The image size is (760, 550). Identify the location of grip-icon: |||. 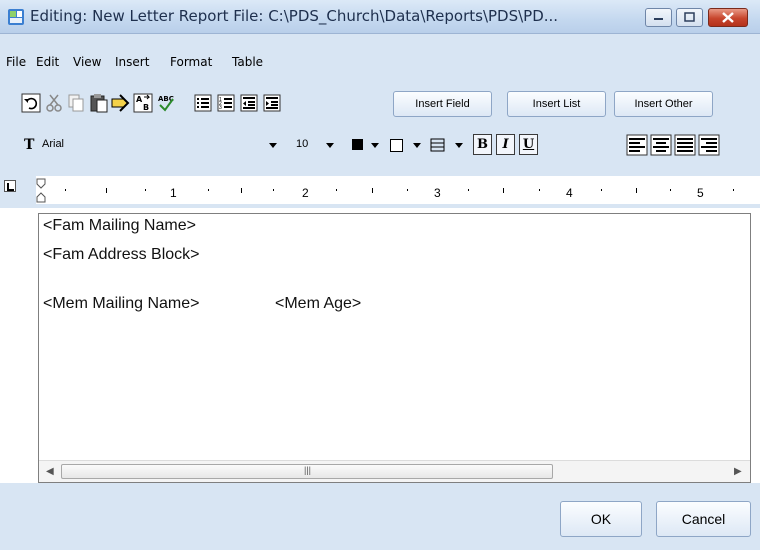
(308, 470).